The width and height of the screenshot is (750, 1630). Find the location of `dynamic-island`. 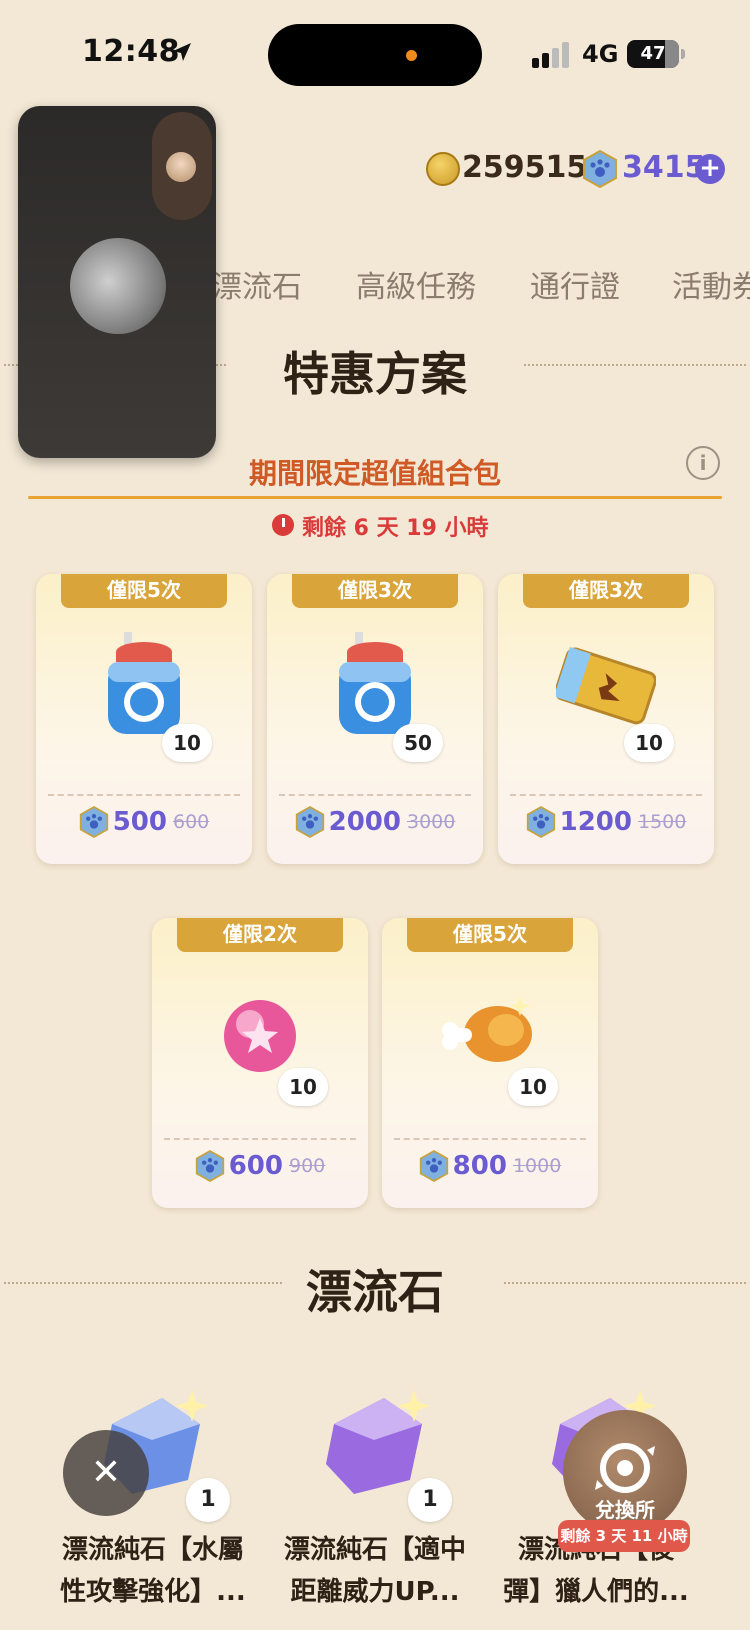

dynamic-island is located at coordinates (375, 55).